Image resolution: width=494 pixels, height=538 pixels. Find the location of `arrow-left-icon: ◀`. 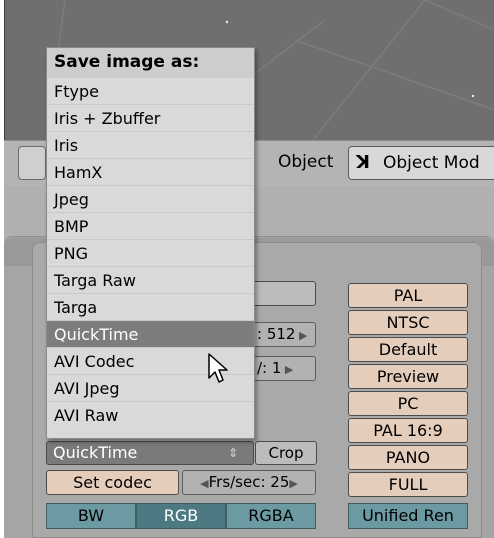

arrow-left-icon: ◀ is located at coordinates (204, 483).